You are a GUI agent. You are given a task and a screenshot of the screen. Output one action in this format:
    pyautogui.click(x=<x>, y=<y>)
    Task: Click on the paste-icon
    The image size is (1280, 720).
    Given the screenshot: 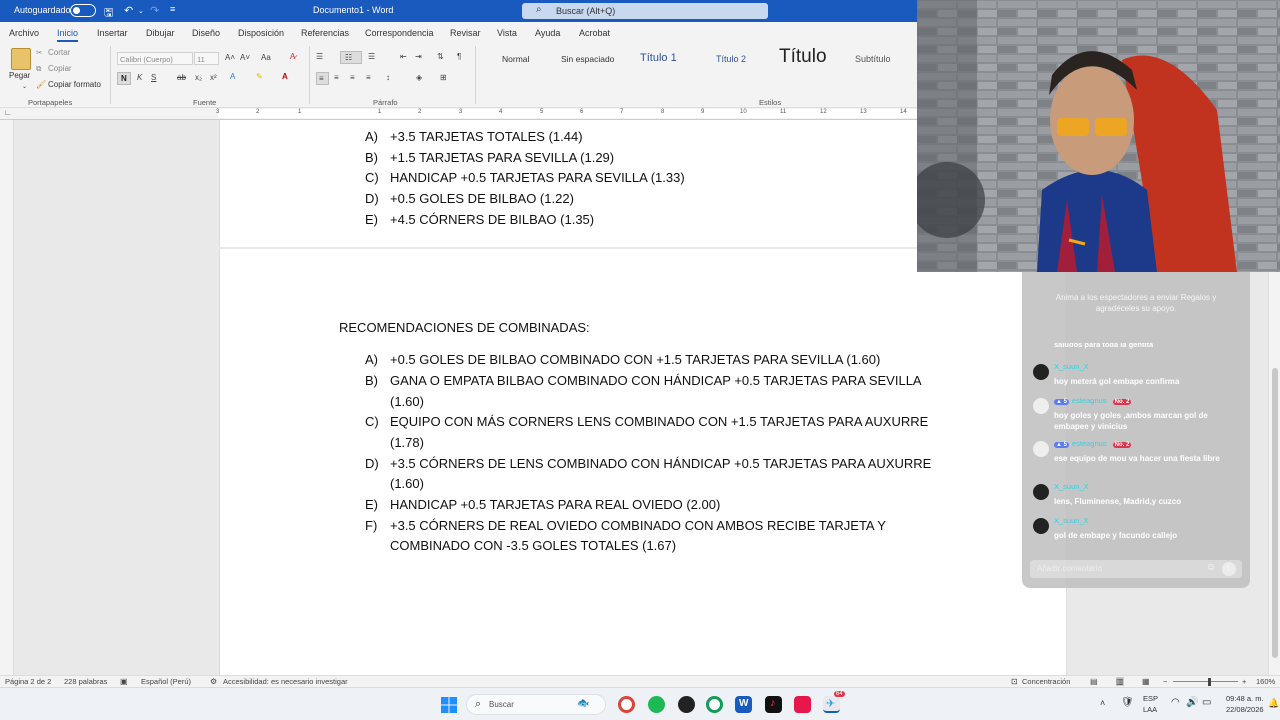 What is the action you would take?
    pyautogui.click(x=21, y=59)
    